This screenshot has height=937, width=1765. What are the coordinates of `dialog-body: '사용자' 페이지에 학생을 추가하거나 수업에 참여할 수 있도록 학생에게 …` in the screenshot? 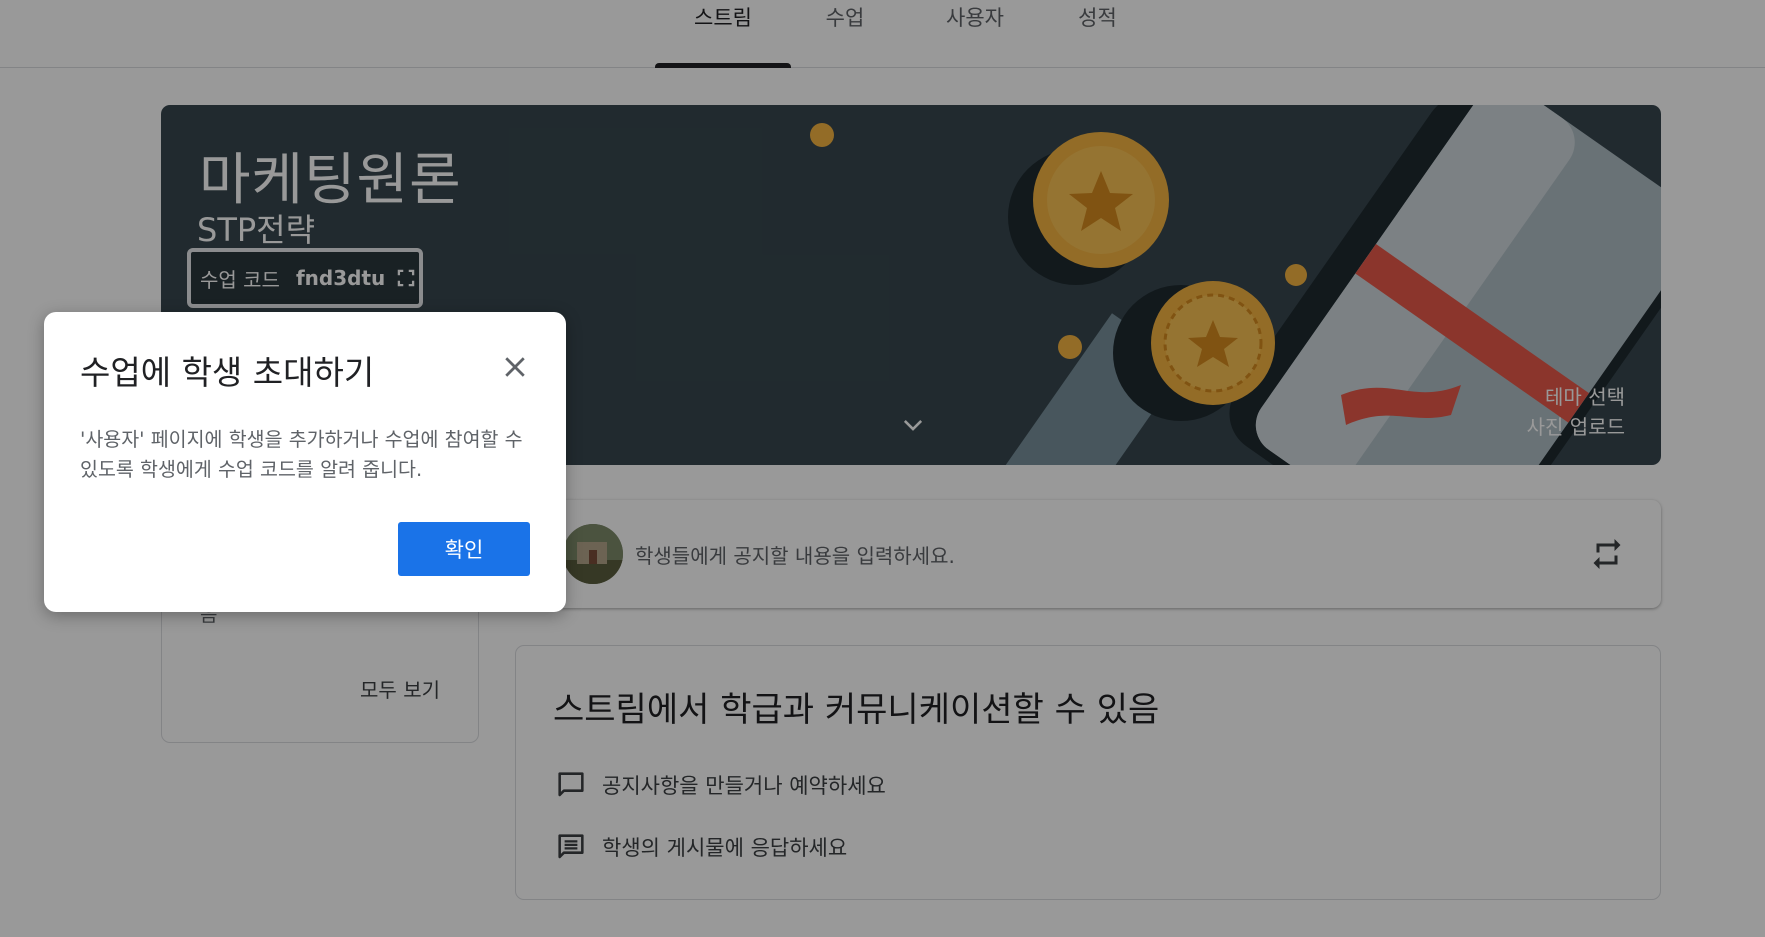 It's located at (301, 454).